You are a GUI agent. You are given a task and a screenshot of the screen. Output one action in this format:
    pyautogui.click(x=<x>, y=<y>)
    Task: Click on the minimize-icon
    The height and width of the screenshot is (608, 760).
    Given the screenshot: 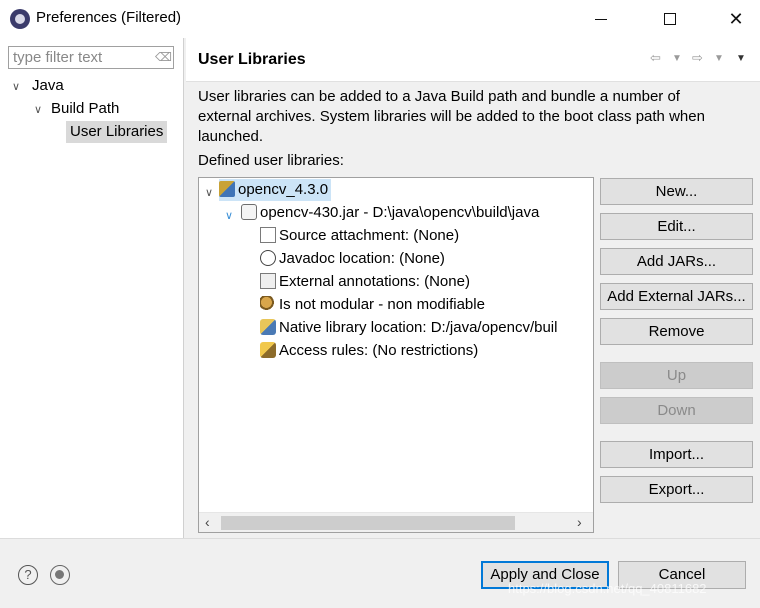 What is the action you would take?
    pyautogui.click(x=601, y=19)
    